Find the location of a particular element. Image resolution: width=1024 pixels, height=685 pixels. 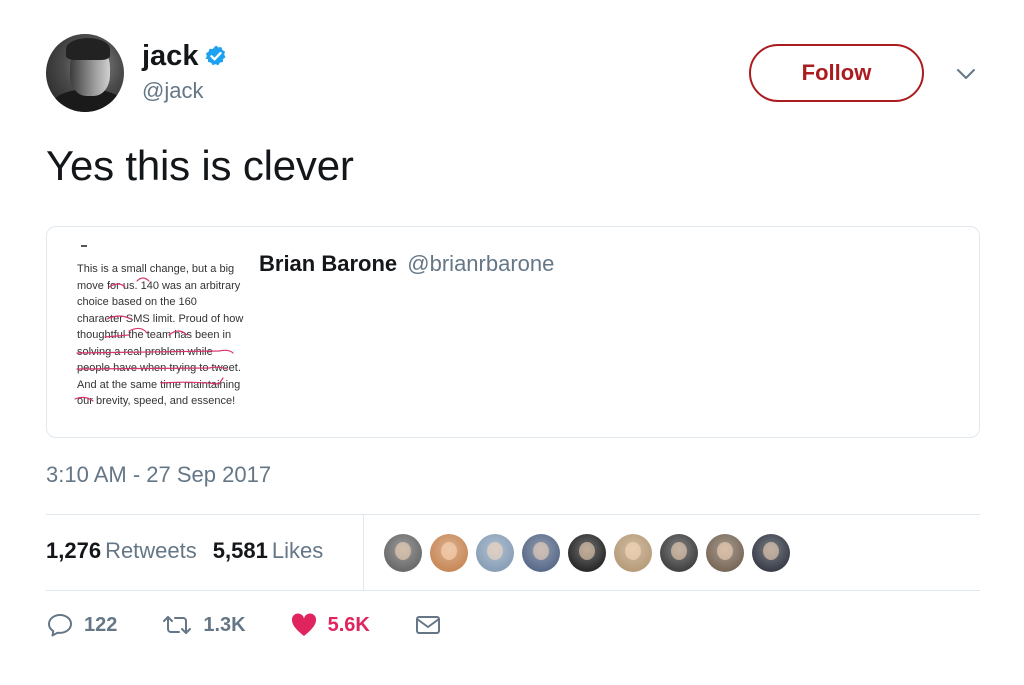

name-row: jack is located at coordinates (185, 56).